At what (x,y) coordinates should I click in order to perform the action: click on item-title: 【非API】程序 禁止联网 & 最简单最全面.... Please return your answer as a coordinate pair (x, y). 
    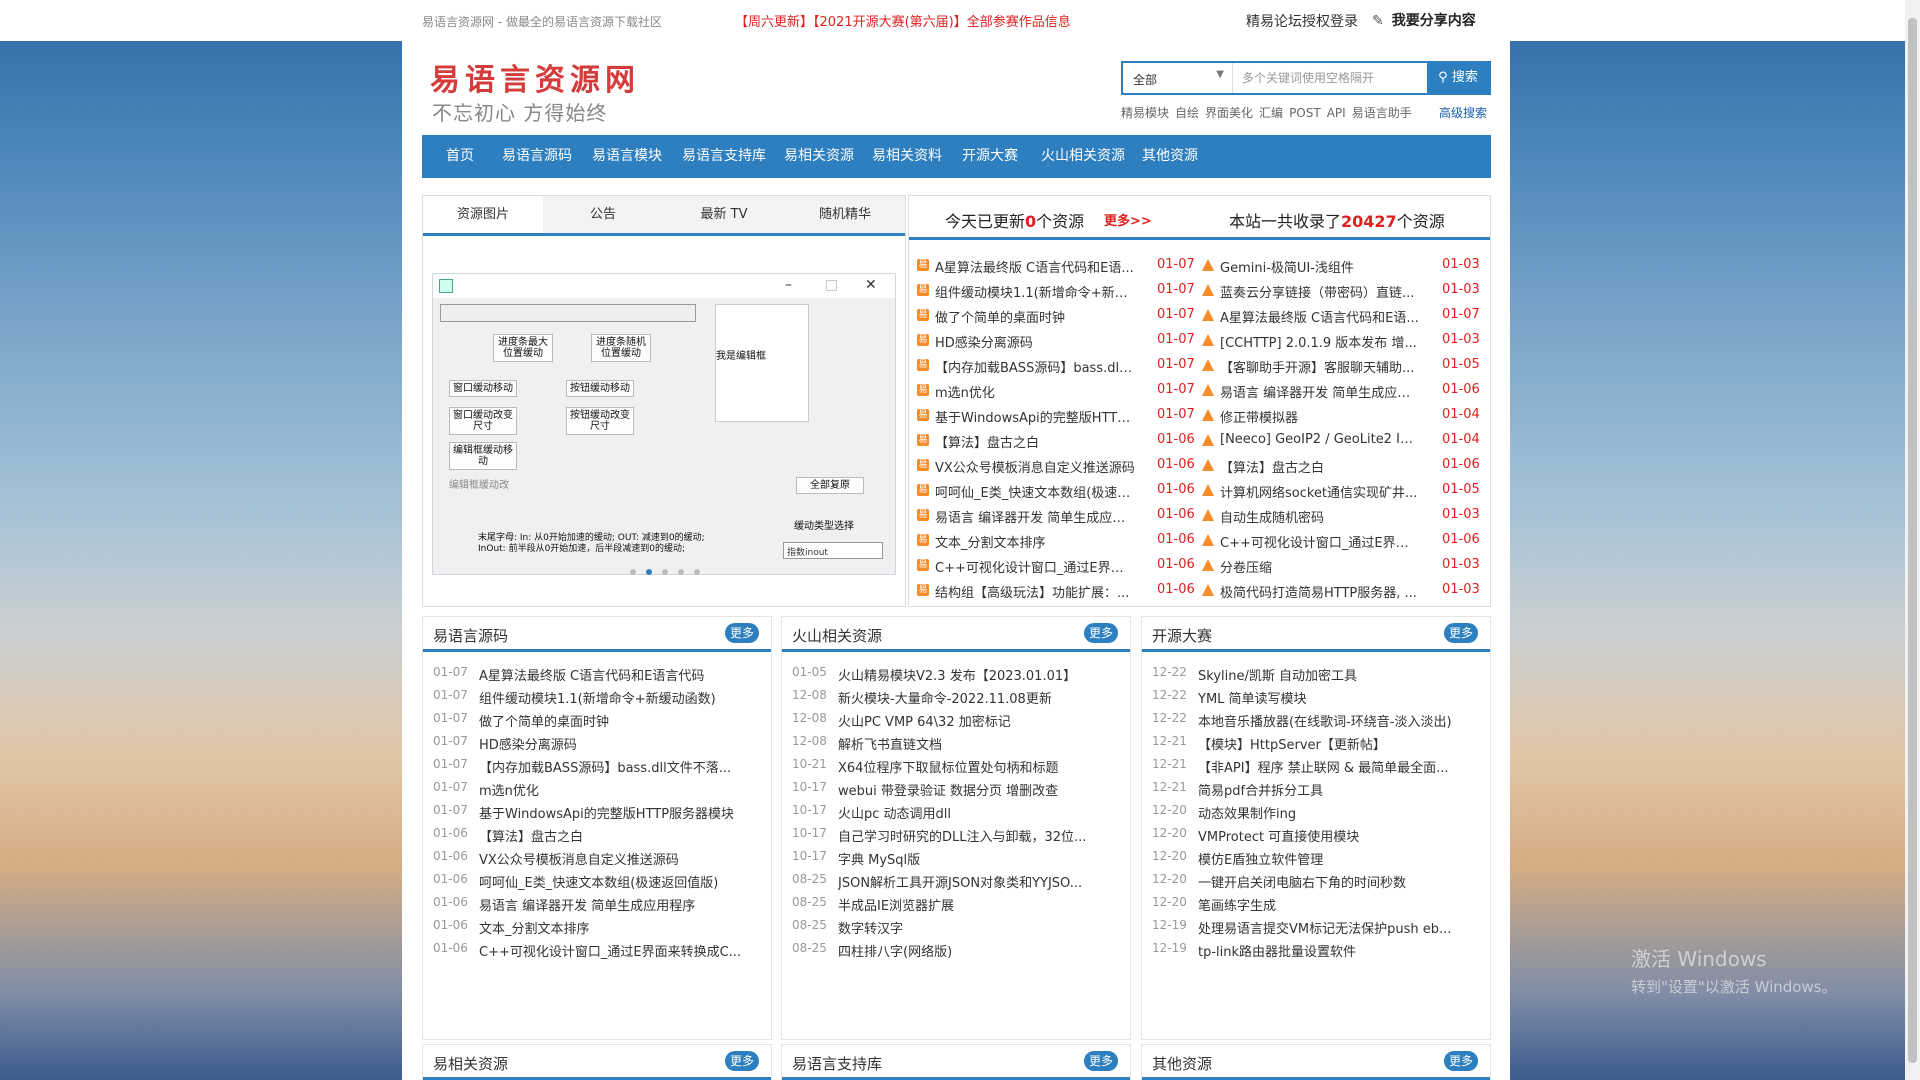
    Looking at the image, I should click on (1340, 766).